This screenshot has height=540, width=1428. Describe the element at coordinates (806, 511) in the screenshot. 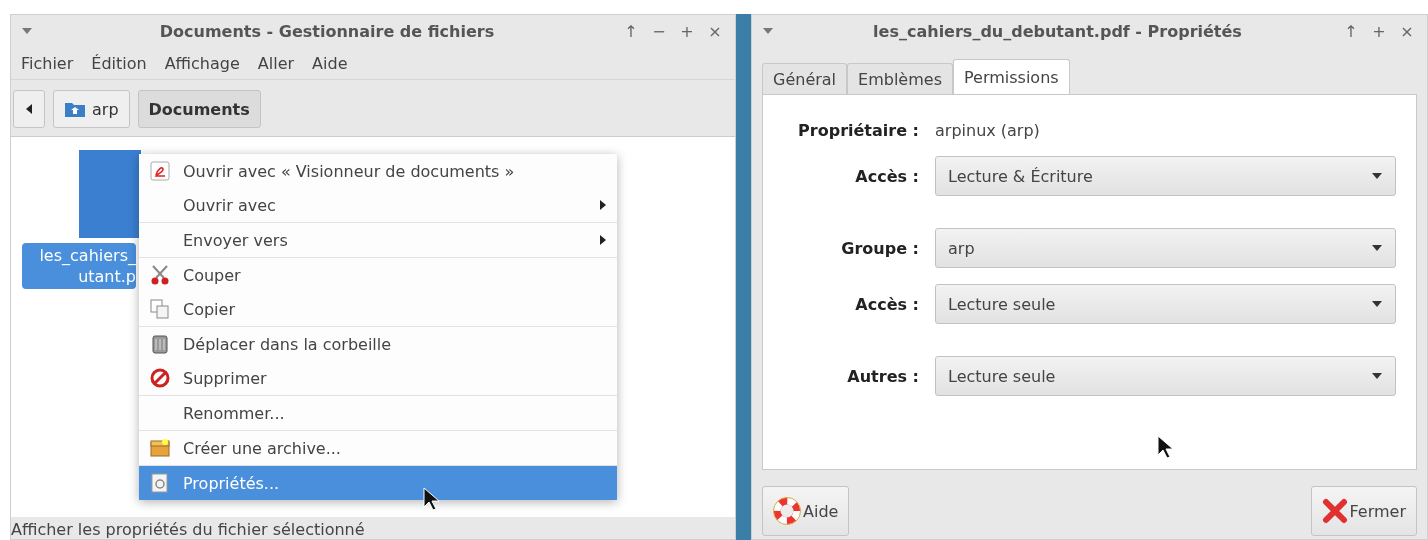

I see `help-button: Aide` at that location.